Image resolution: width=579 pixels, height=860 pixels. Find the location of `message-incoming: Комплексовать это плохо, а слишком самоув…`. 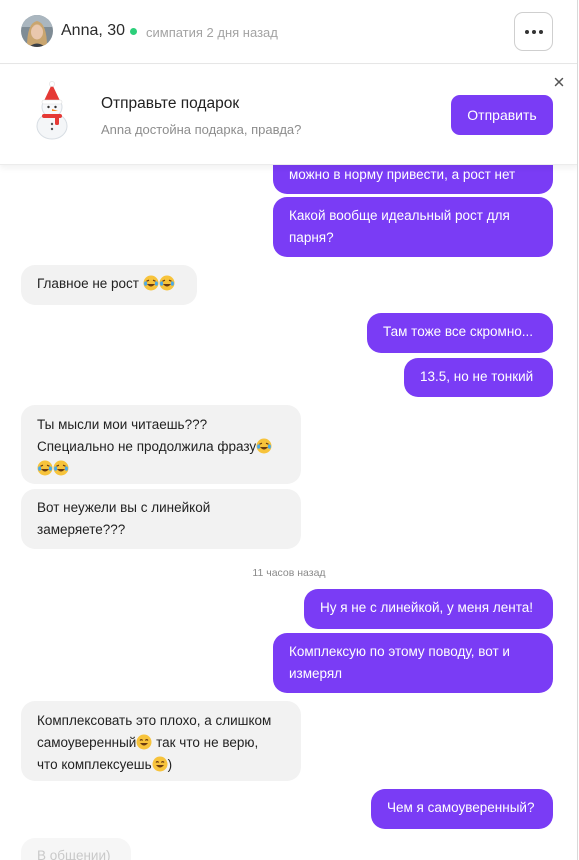

message-incoming: Комплексовать это плохо, а слишком самоув… is located at coordinates (161, 741).